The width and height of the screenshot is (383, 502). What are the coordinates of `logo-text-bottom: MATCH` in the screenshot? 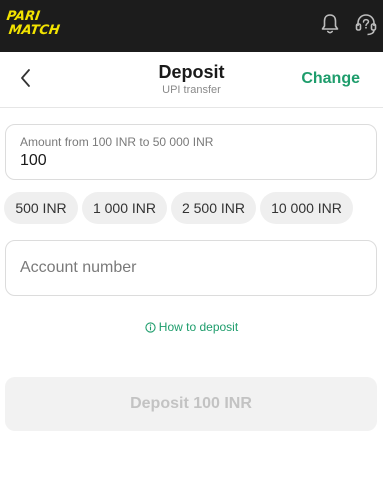 It's located at (34, 30).